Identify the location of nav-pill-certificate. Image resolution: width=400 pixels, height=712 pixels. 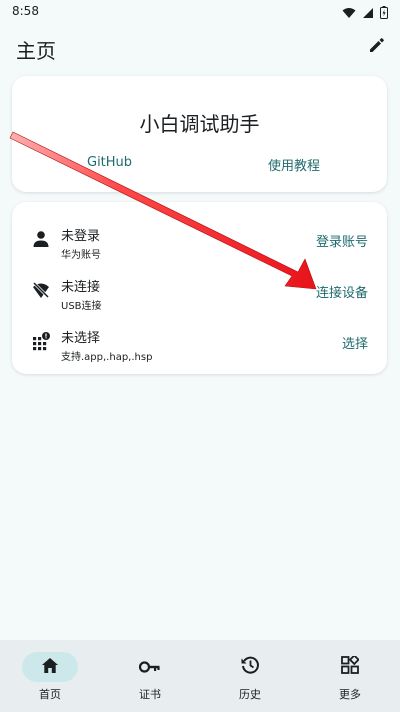
(150, 667).